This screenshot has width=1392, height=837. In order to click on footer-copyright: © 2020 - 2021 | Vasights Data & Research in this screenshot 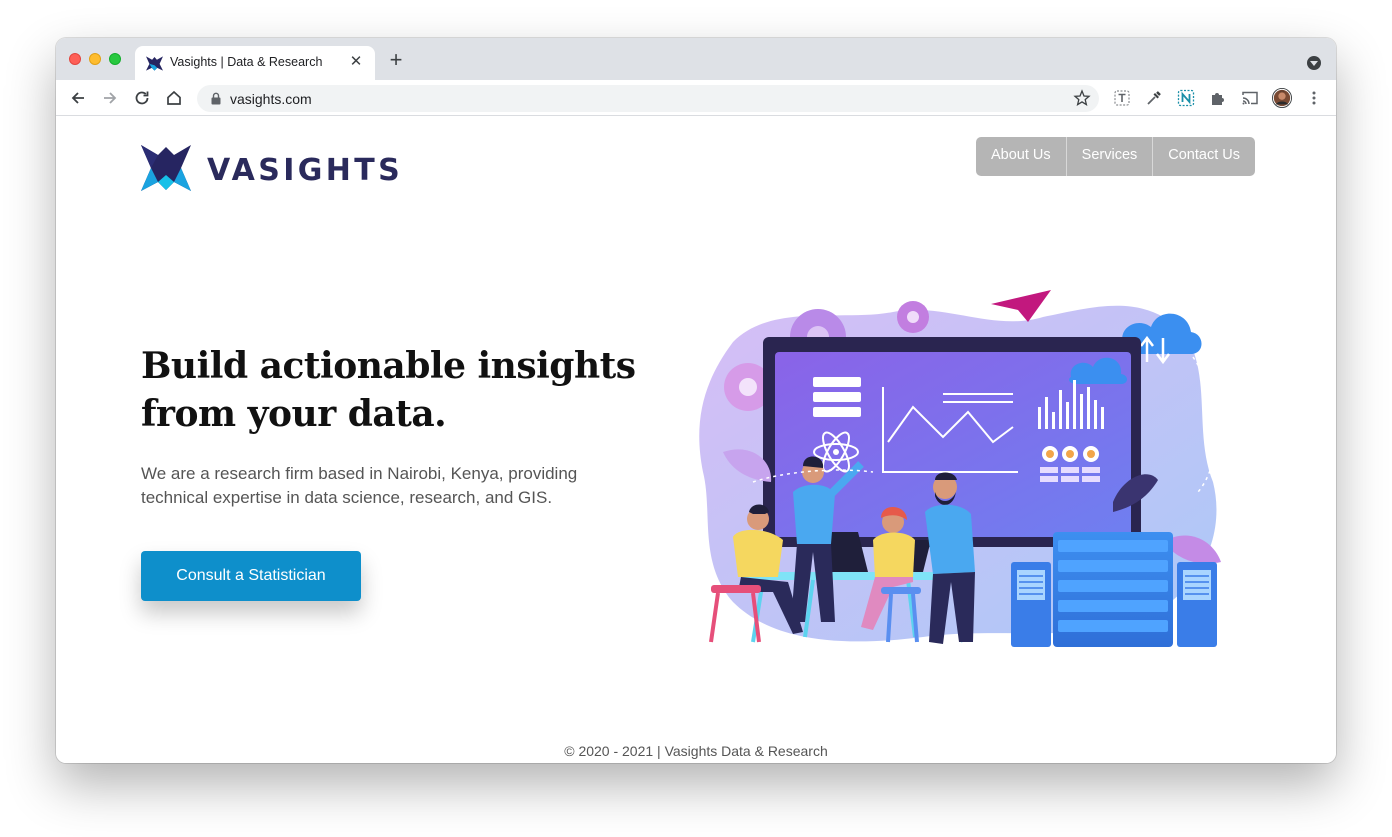, I will do `click(696, 751)`.